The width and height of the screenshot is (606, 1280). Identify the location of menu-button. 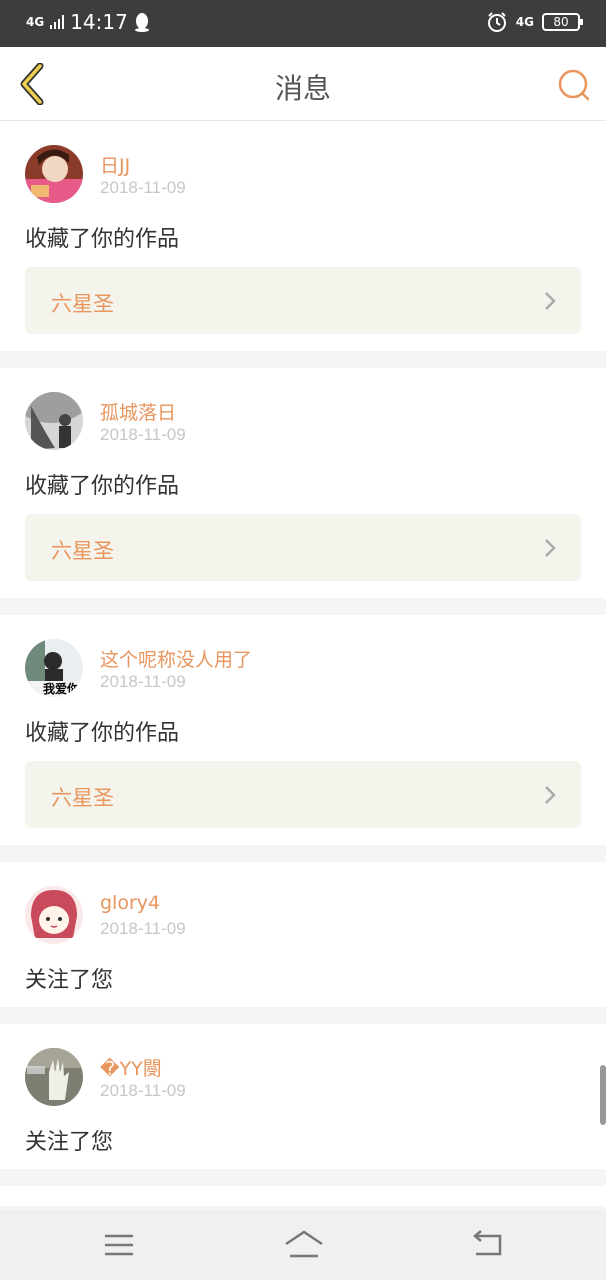
(119, 1245).